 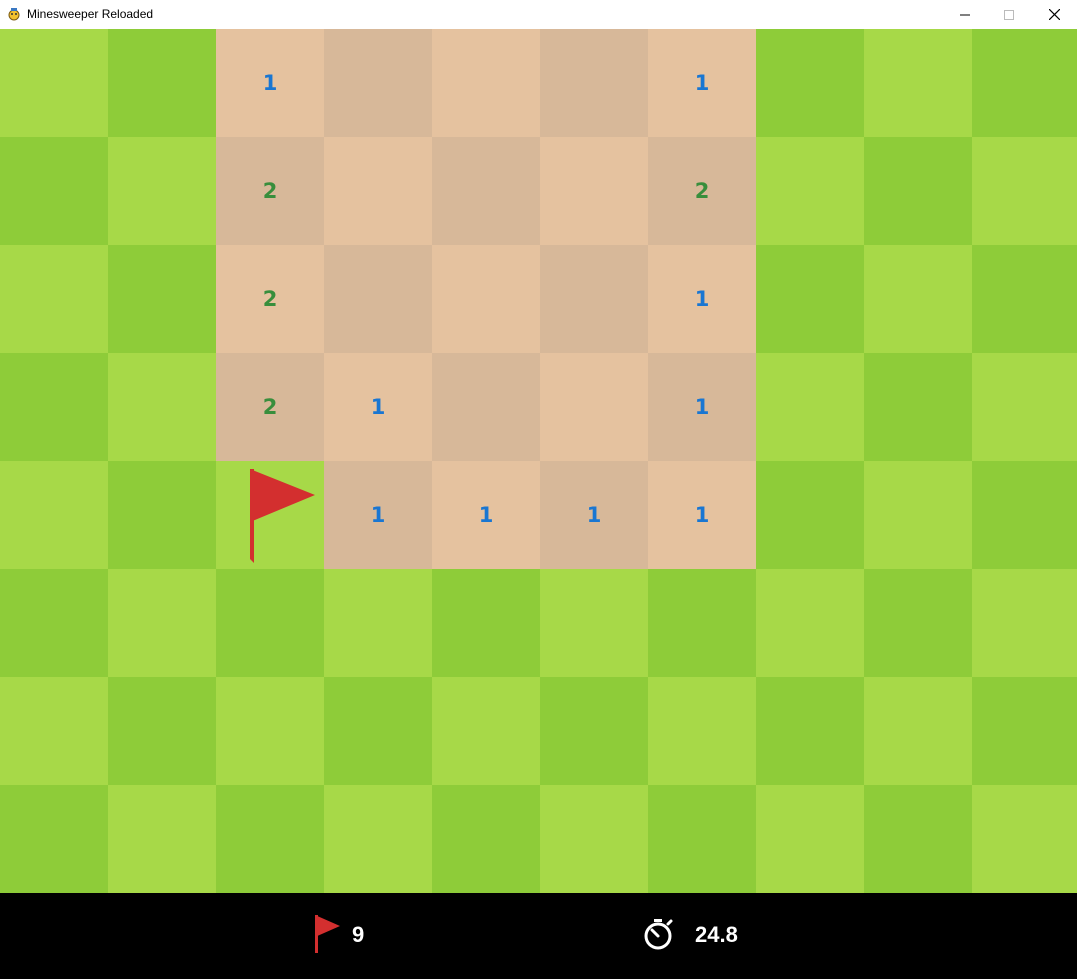 I want to click on status-bar, so click(x=538, y=936).